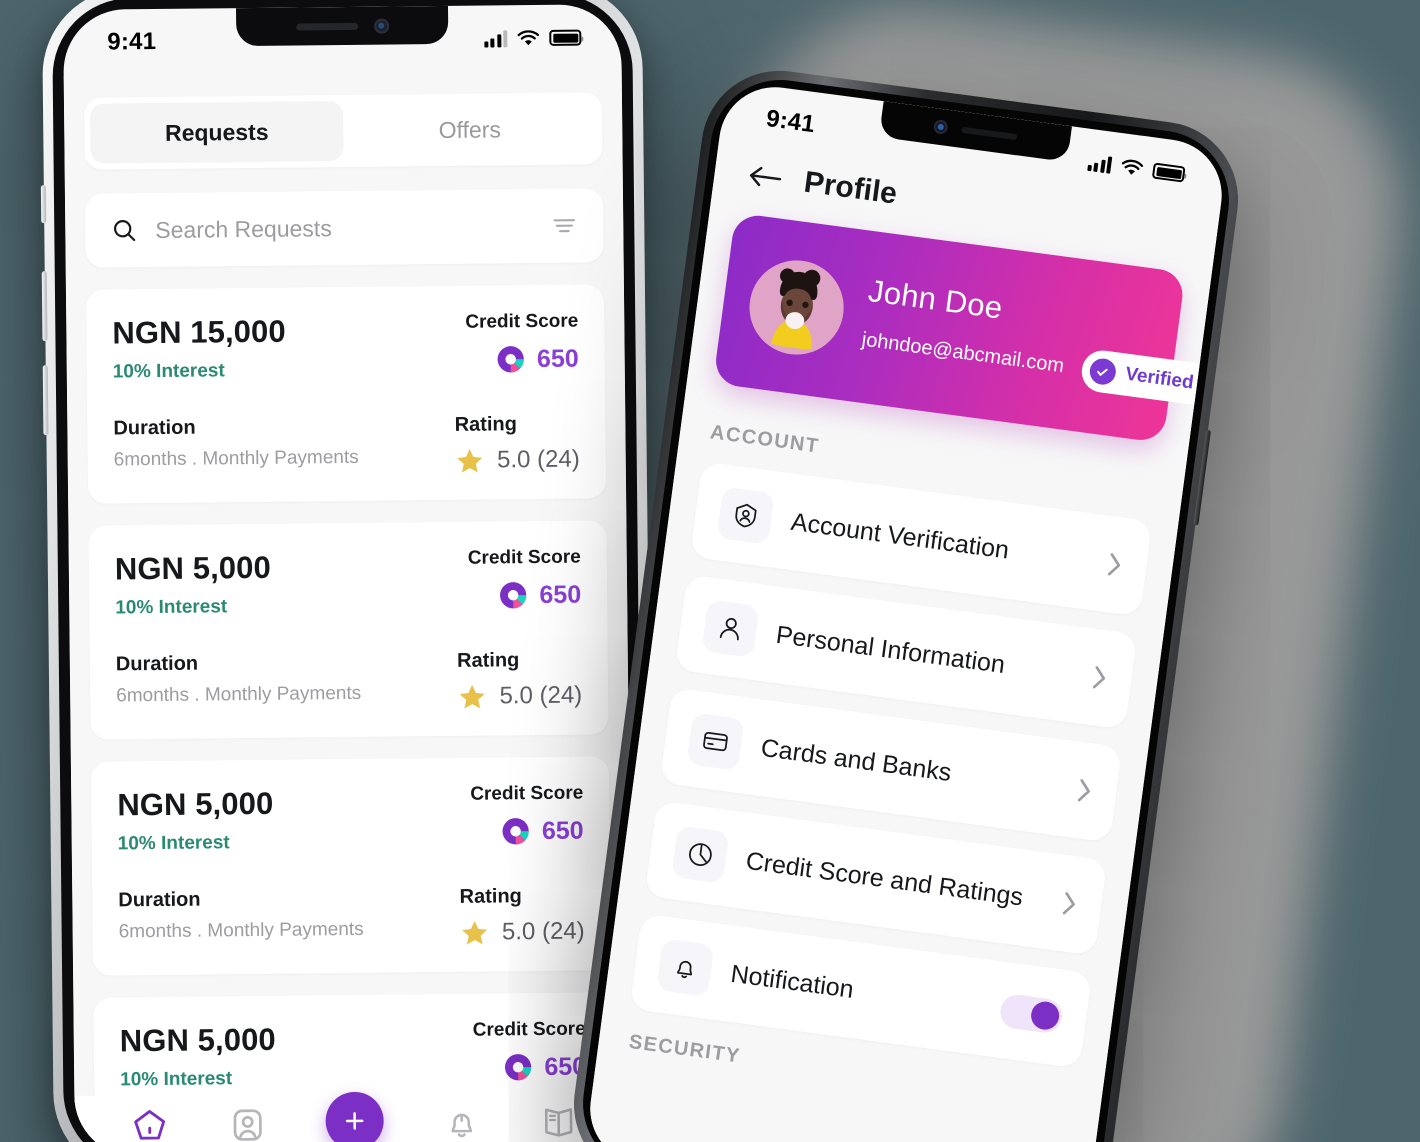 The image size is (1420, 1142). What do you see at coordinates (43, 204) in the screenshot?
I see `mute-switch` at bounding box center [43, 204].